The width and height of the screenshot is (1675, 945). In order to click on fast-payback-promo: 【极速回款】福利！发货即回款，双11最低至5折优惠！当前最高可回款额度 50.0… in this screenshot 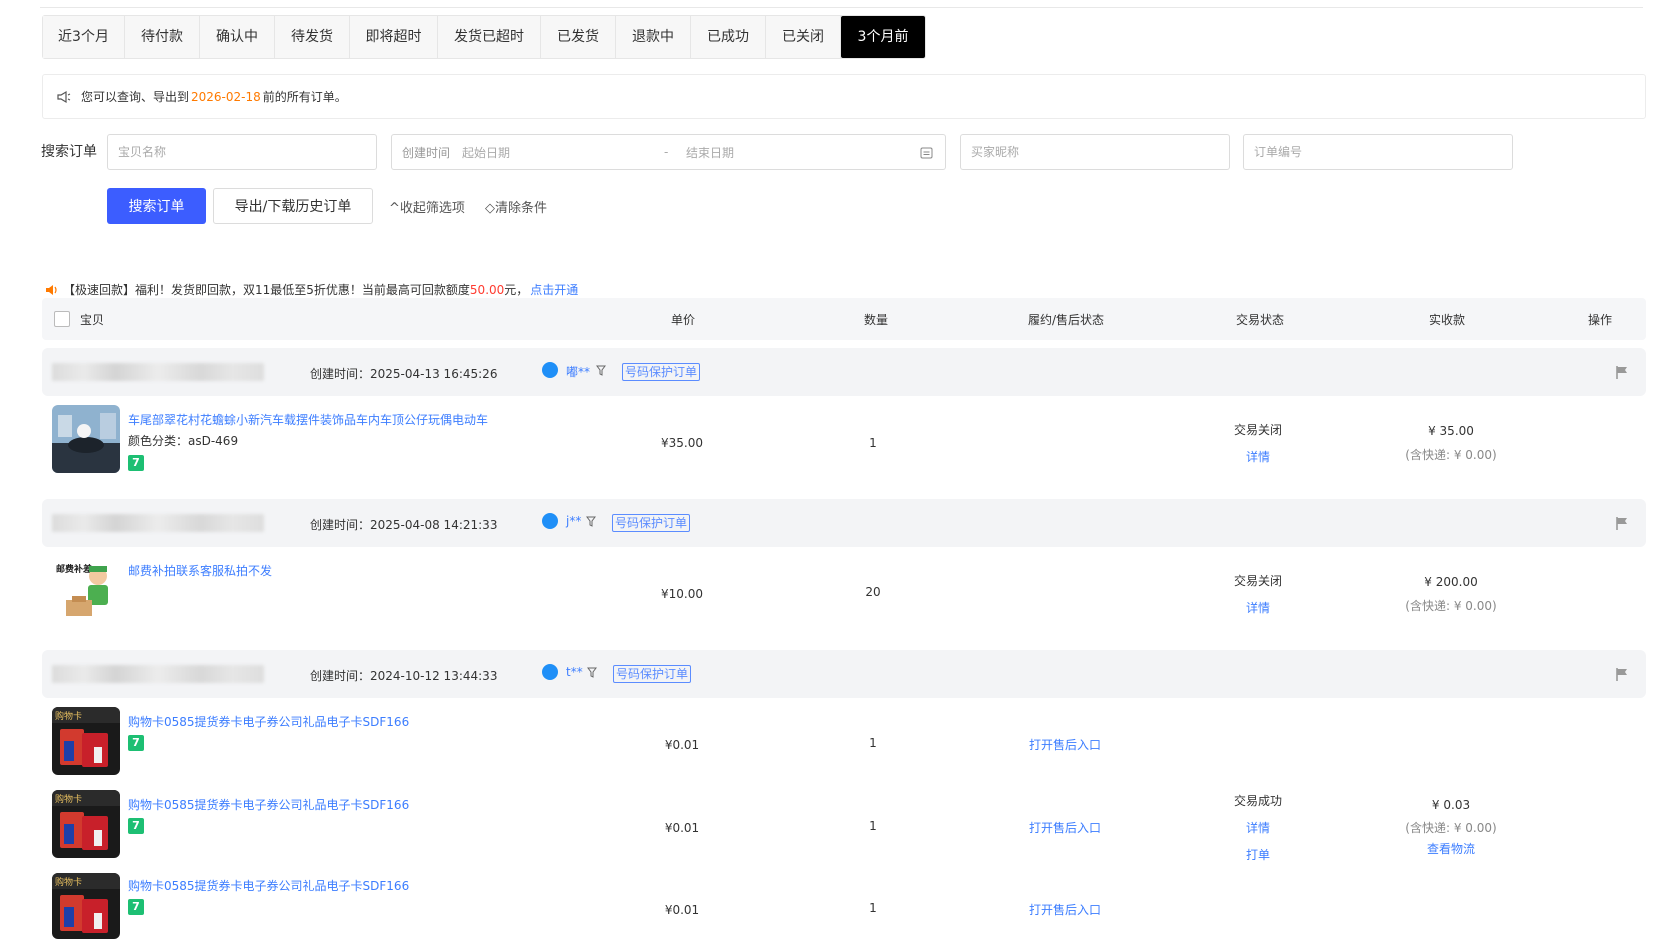, I will do `click(311, 289)`.